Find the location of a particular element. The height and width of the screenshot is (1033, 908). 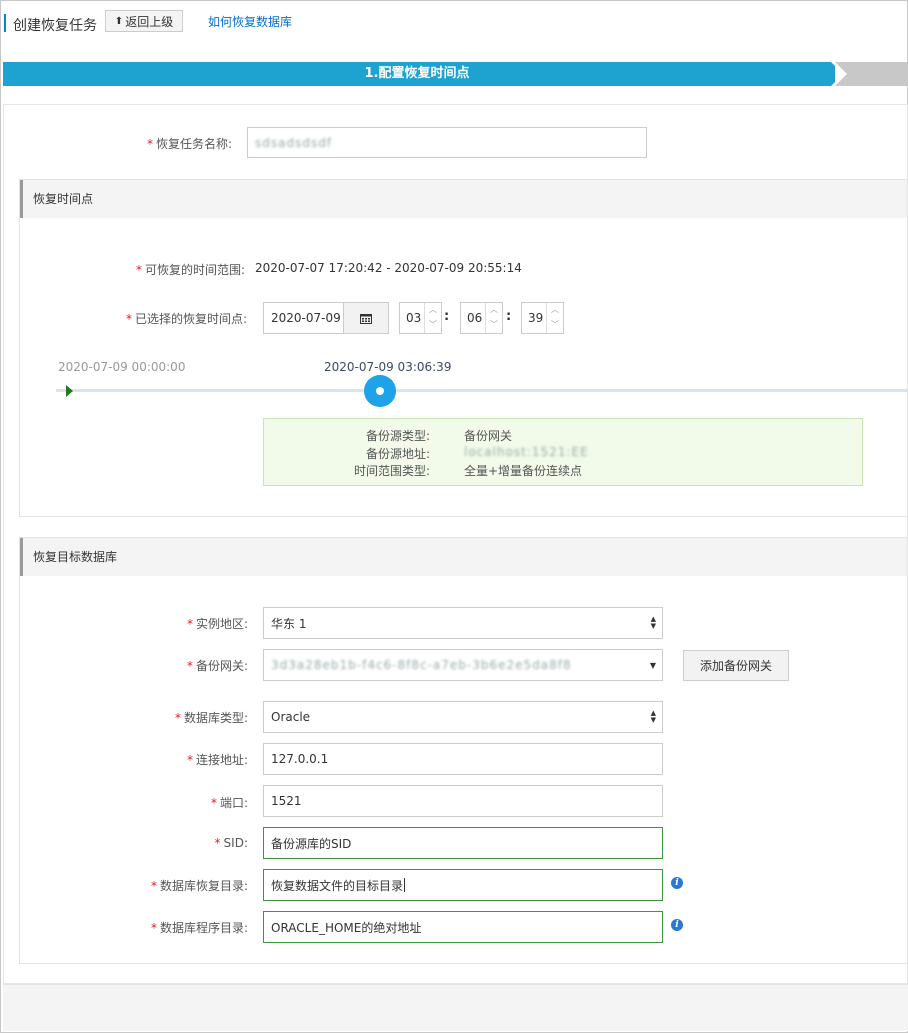

second-stepper: 39 ︿ ﹀ is located at coordinates (542, 318).